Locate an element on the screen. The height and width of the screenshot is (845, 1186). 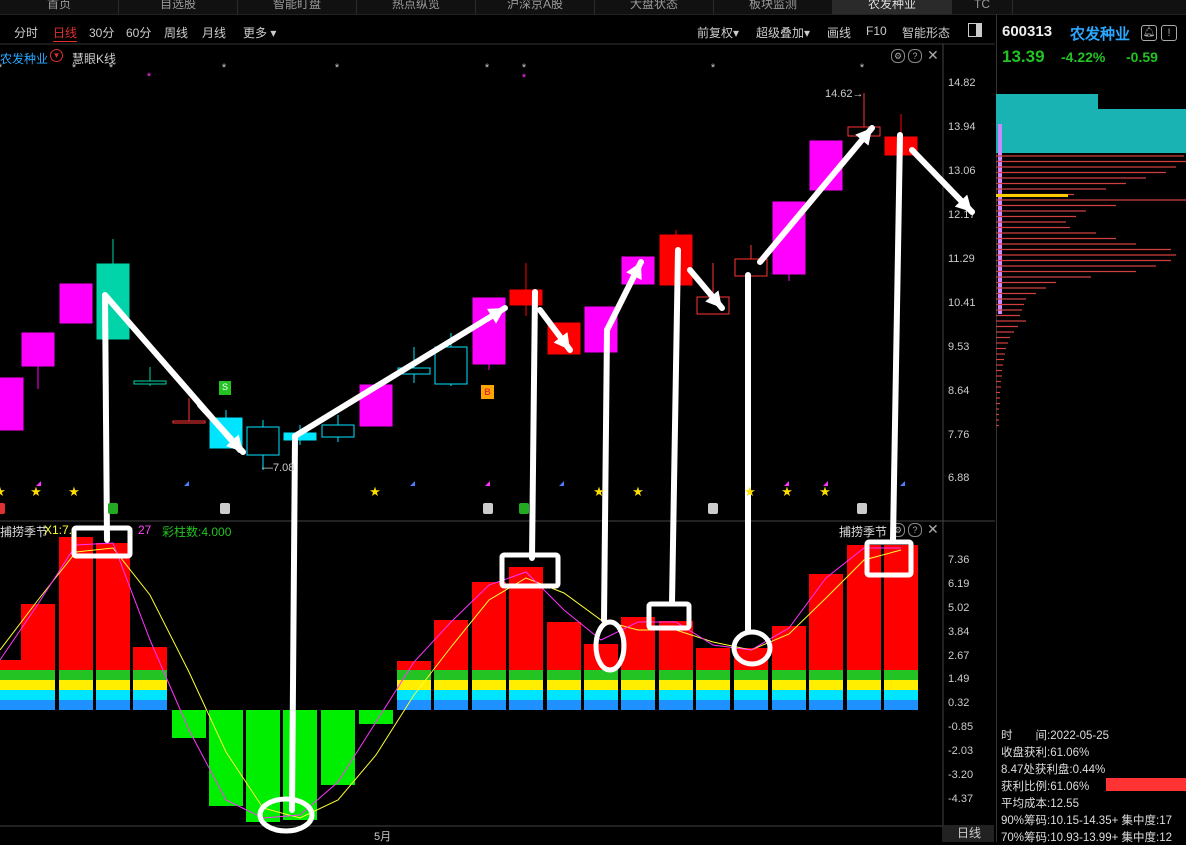
bell-icon: 🔔︎ is located at coordinates (1149, 33).